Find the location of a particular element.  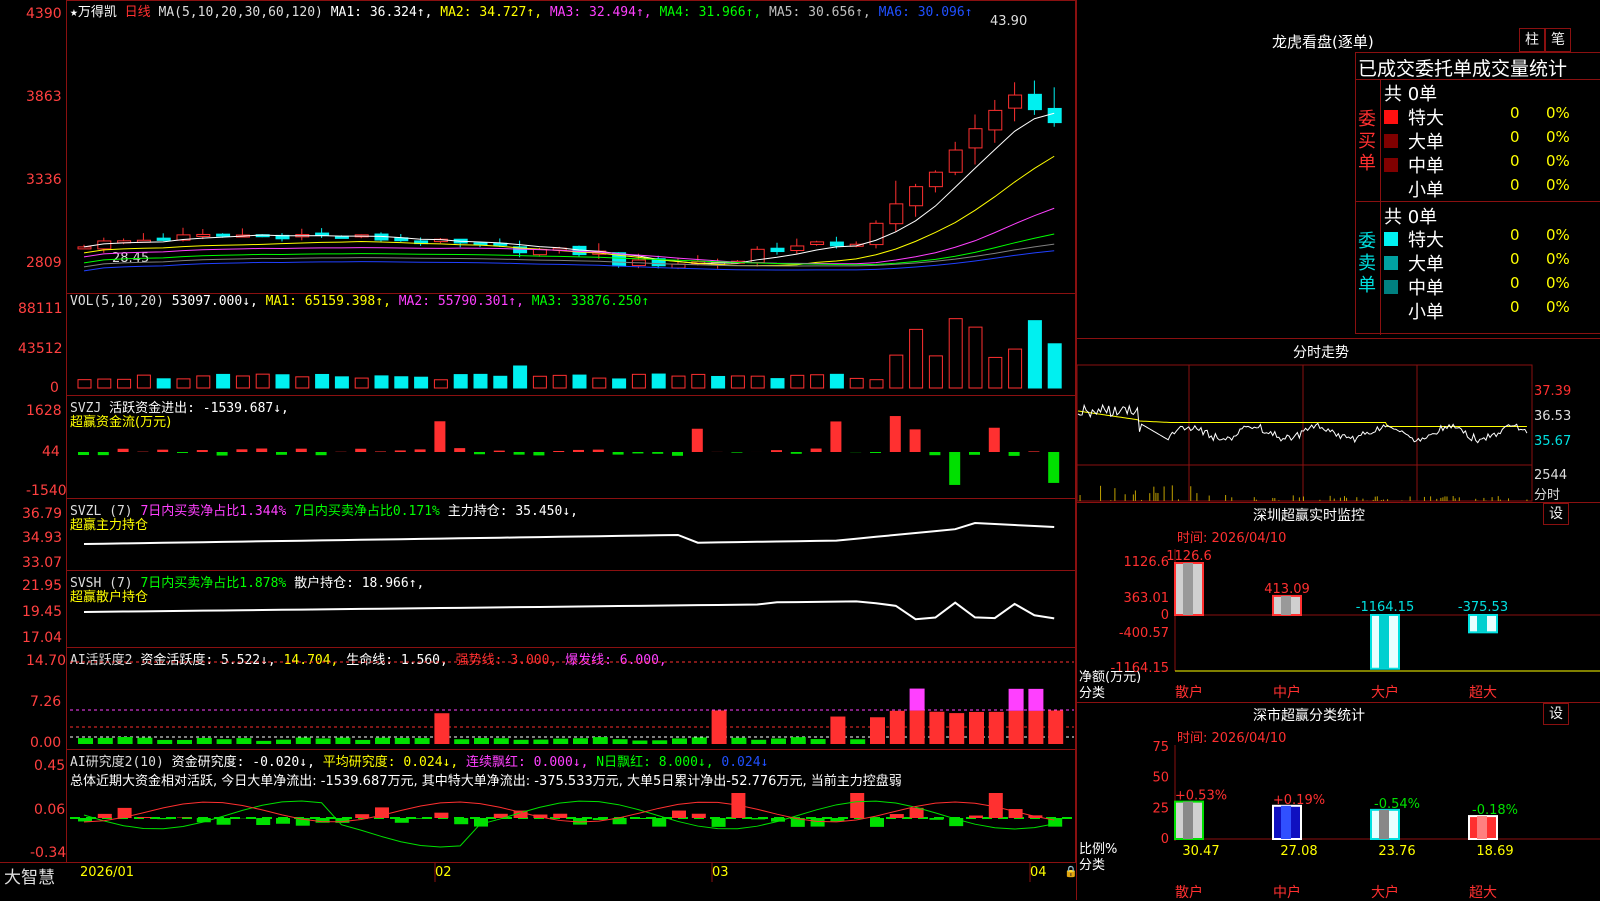

intraday-tick: 35.67 is located at coordinates (1552, 441).